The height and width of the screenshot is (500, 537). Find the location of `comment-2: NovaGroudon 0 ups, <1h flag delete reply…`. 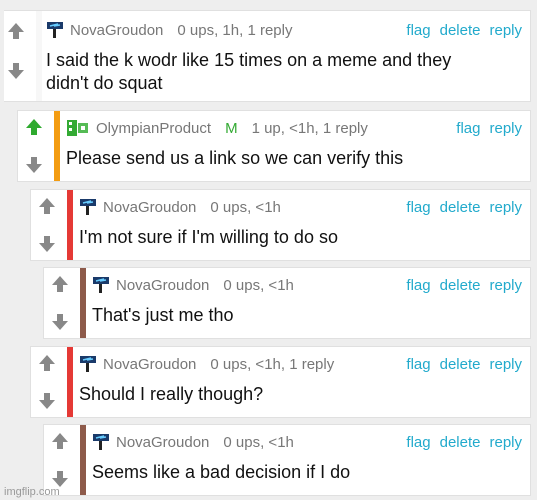

comment-2: NovaGroudon 0 ups, <1h flag delete reply… is located at coordinates (280, 225).